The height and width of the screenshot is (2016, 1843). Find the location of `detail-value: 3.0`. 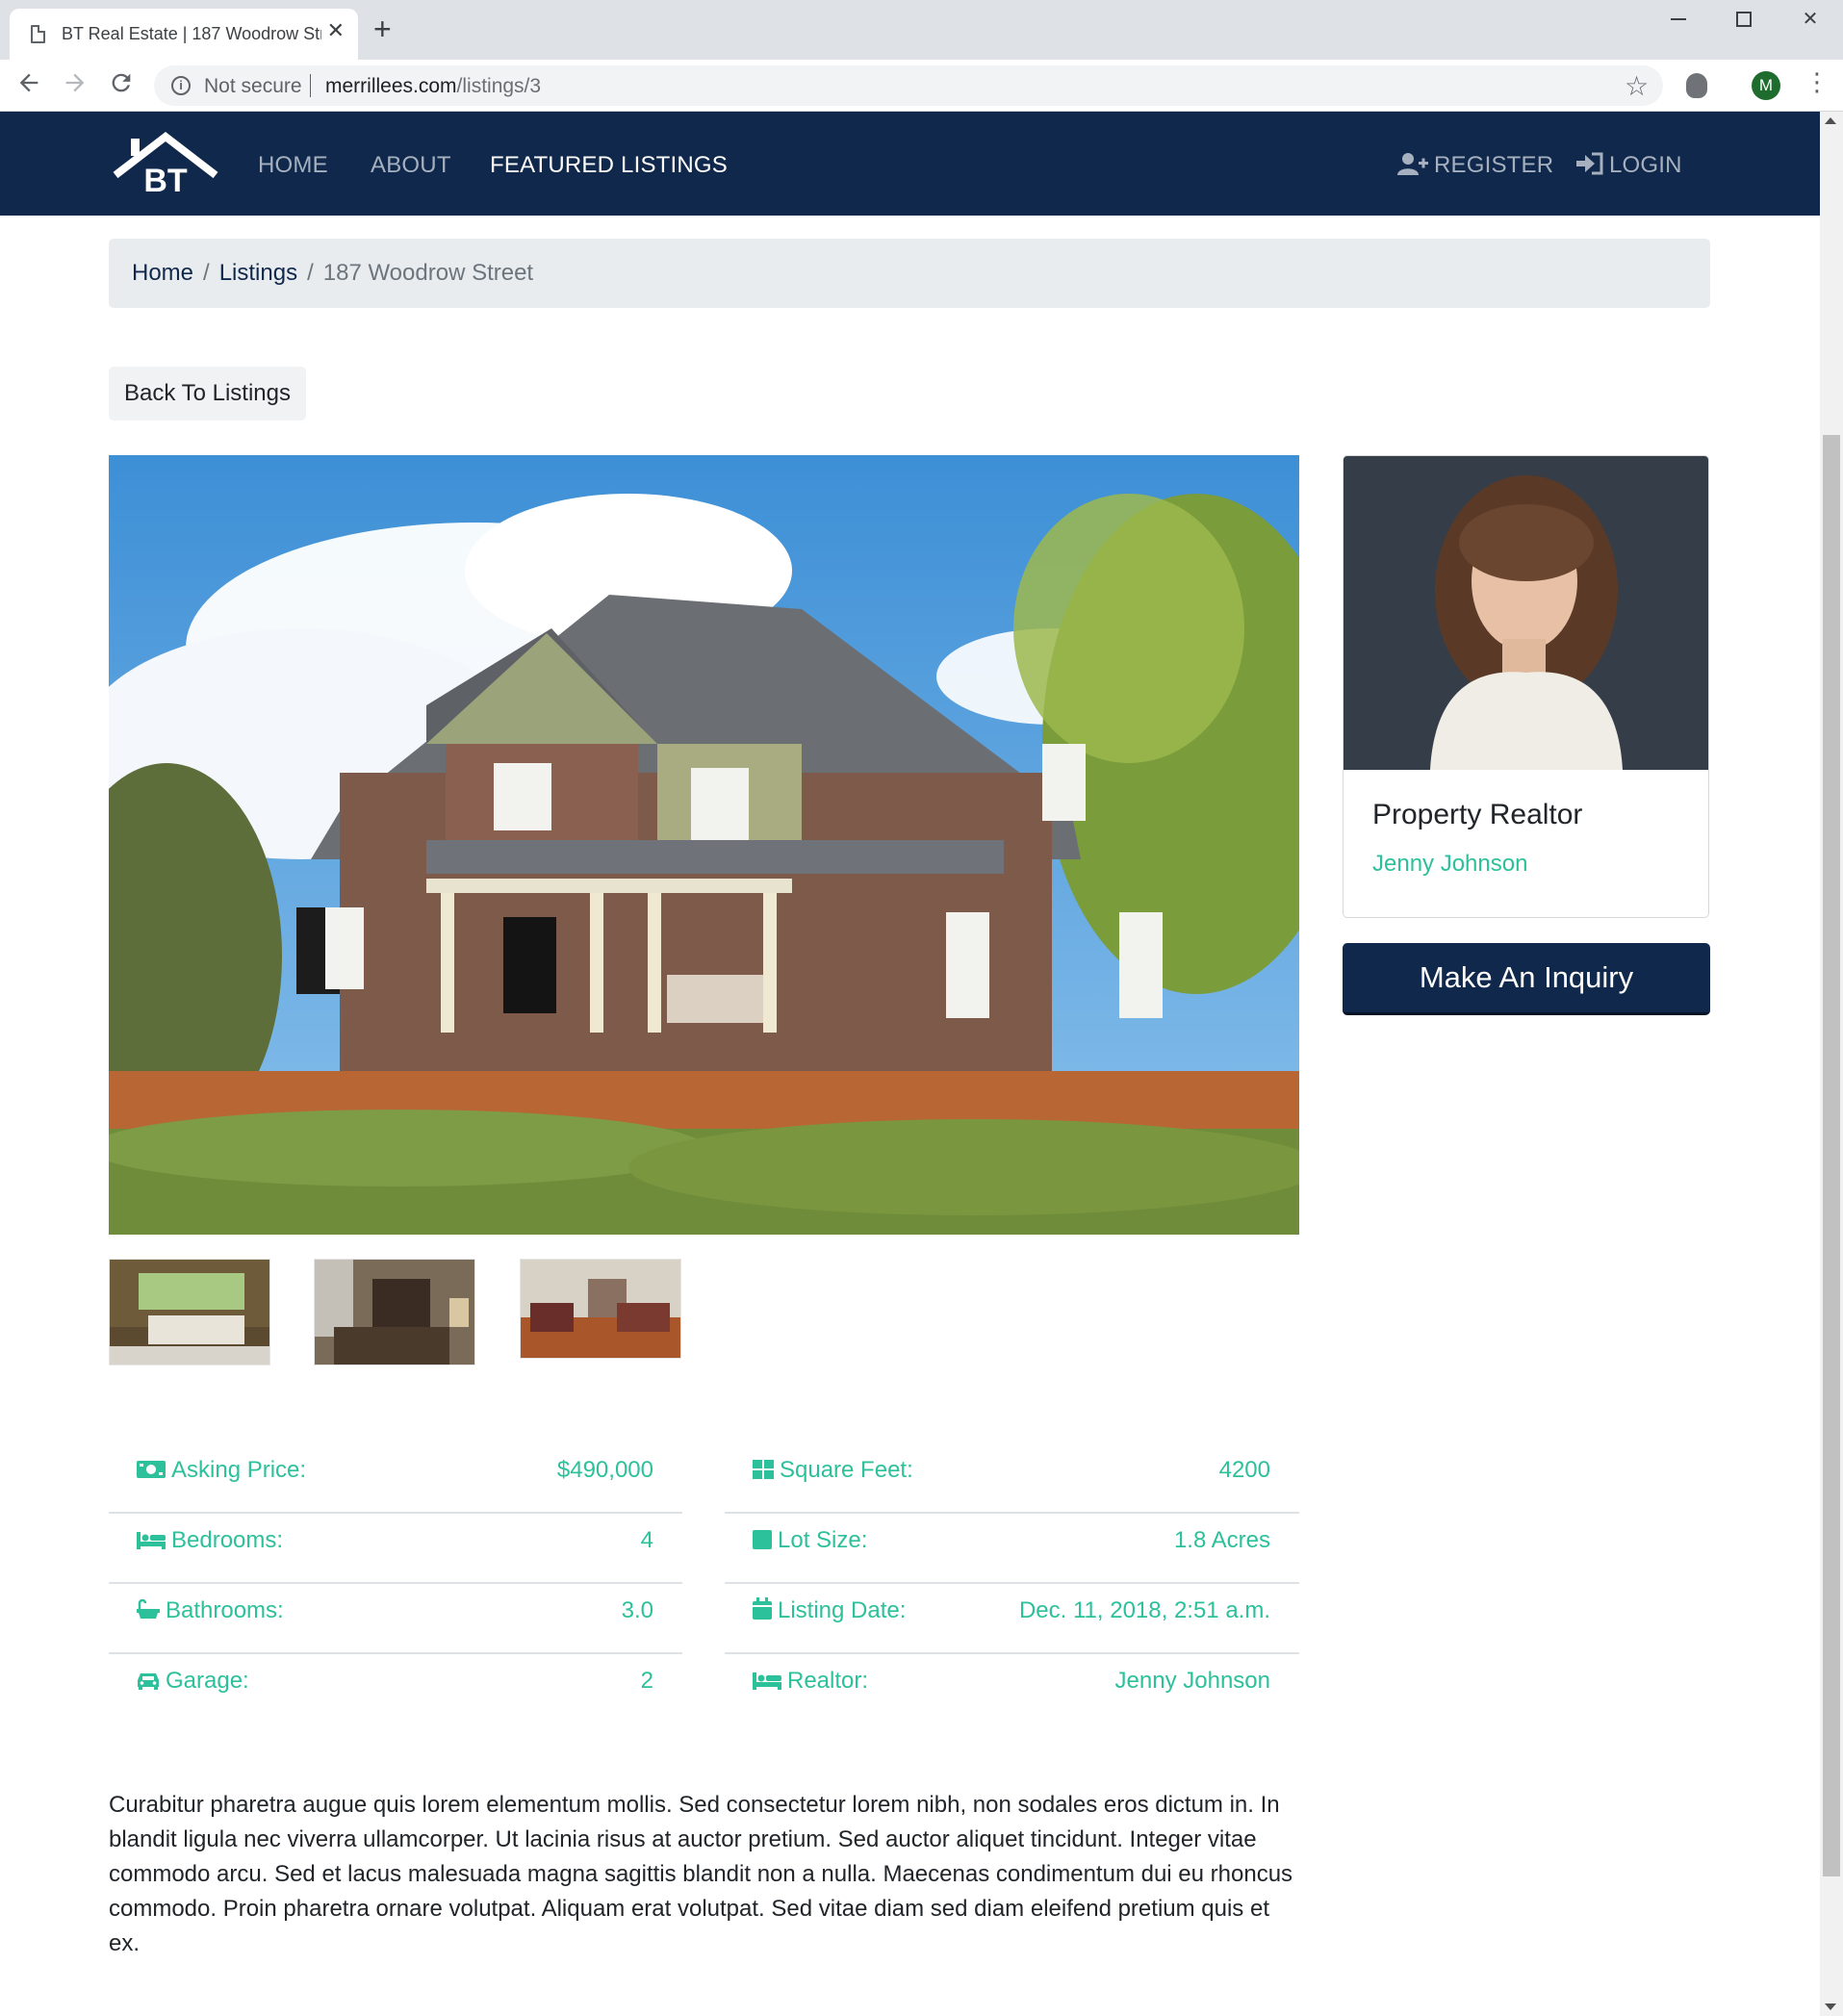

detail-value: 3.0 is located at coordinates (637, 1610).